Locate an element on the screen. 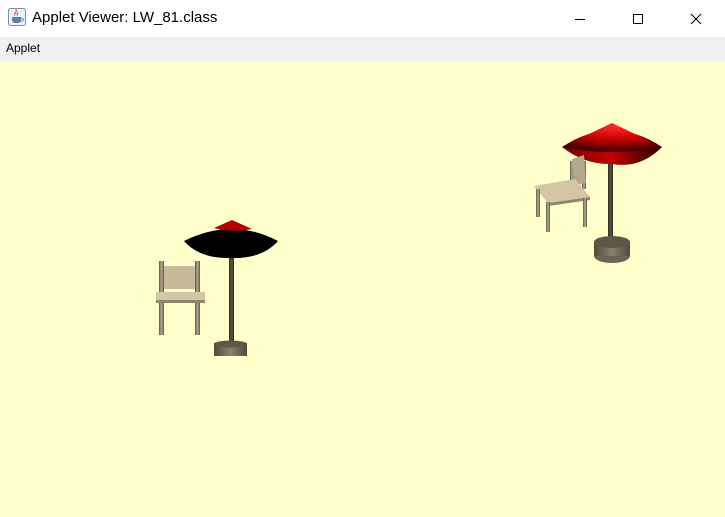 This screenshot has height=517, width=725. menu-applet: Applet is located at coordinates (23, 48).